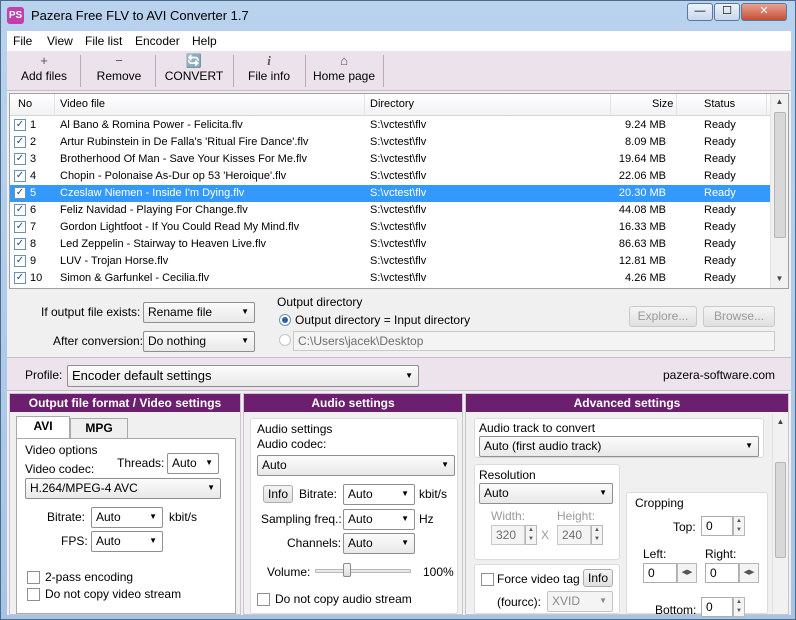 The width and height of the screenshot is (796, 620). I want to click on website-link: pazera-software.com, so click(719, 375).